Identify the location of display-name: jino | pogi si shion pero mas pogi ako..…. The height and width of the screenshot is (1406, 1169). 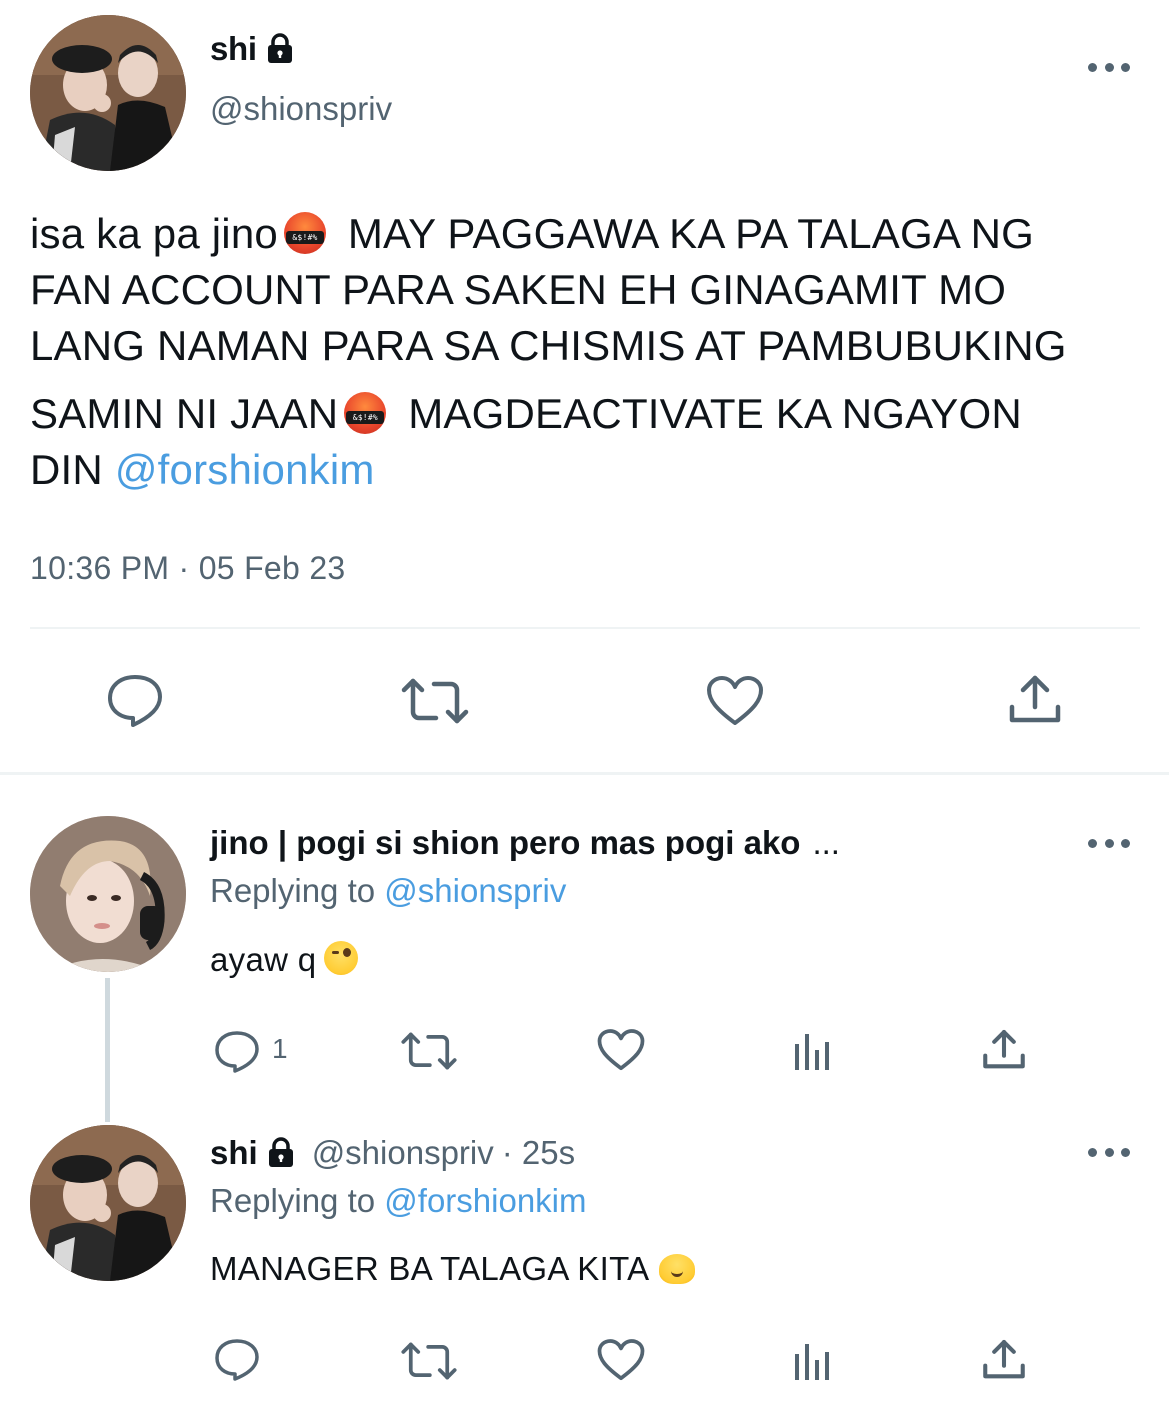
(525, 843).